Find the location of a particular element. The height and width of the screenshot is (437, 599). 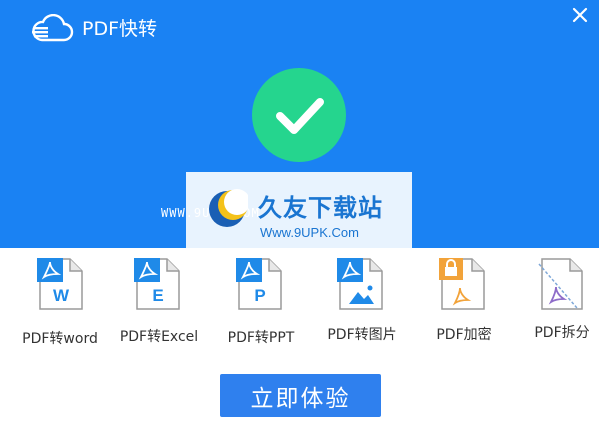

svg-text: E is located at coordinates (157, 295).